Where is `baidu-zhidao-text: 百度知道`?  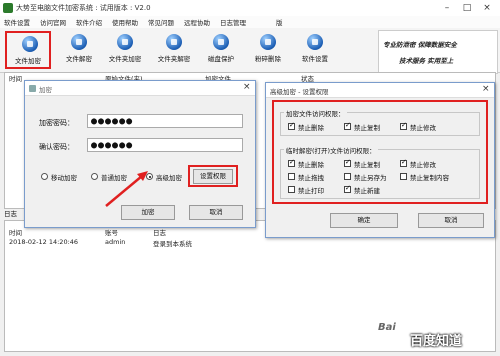 baidu-zhidao-text: 百度知道 is located at coordinates (436, 341).